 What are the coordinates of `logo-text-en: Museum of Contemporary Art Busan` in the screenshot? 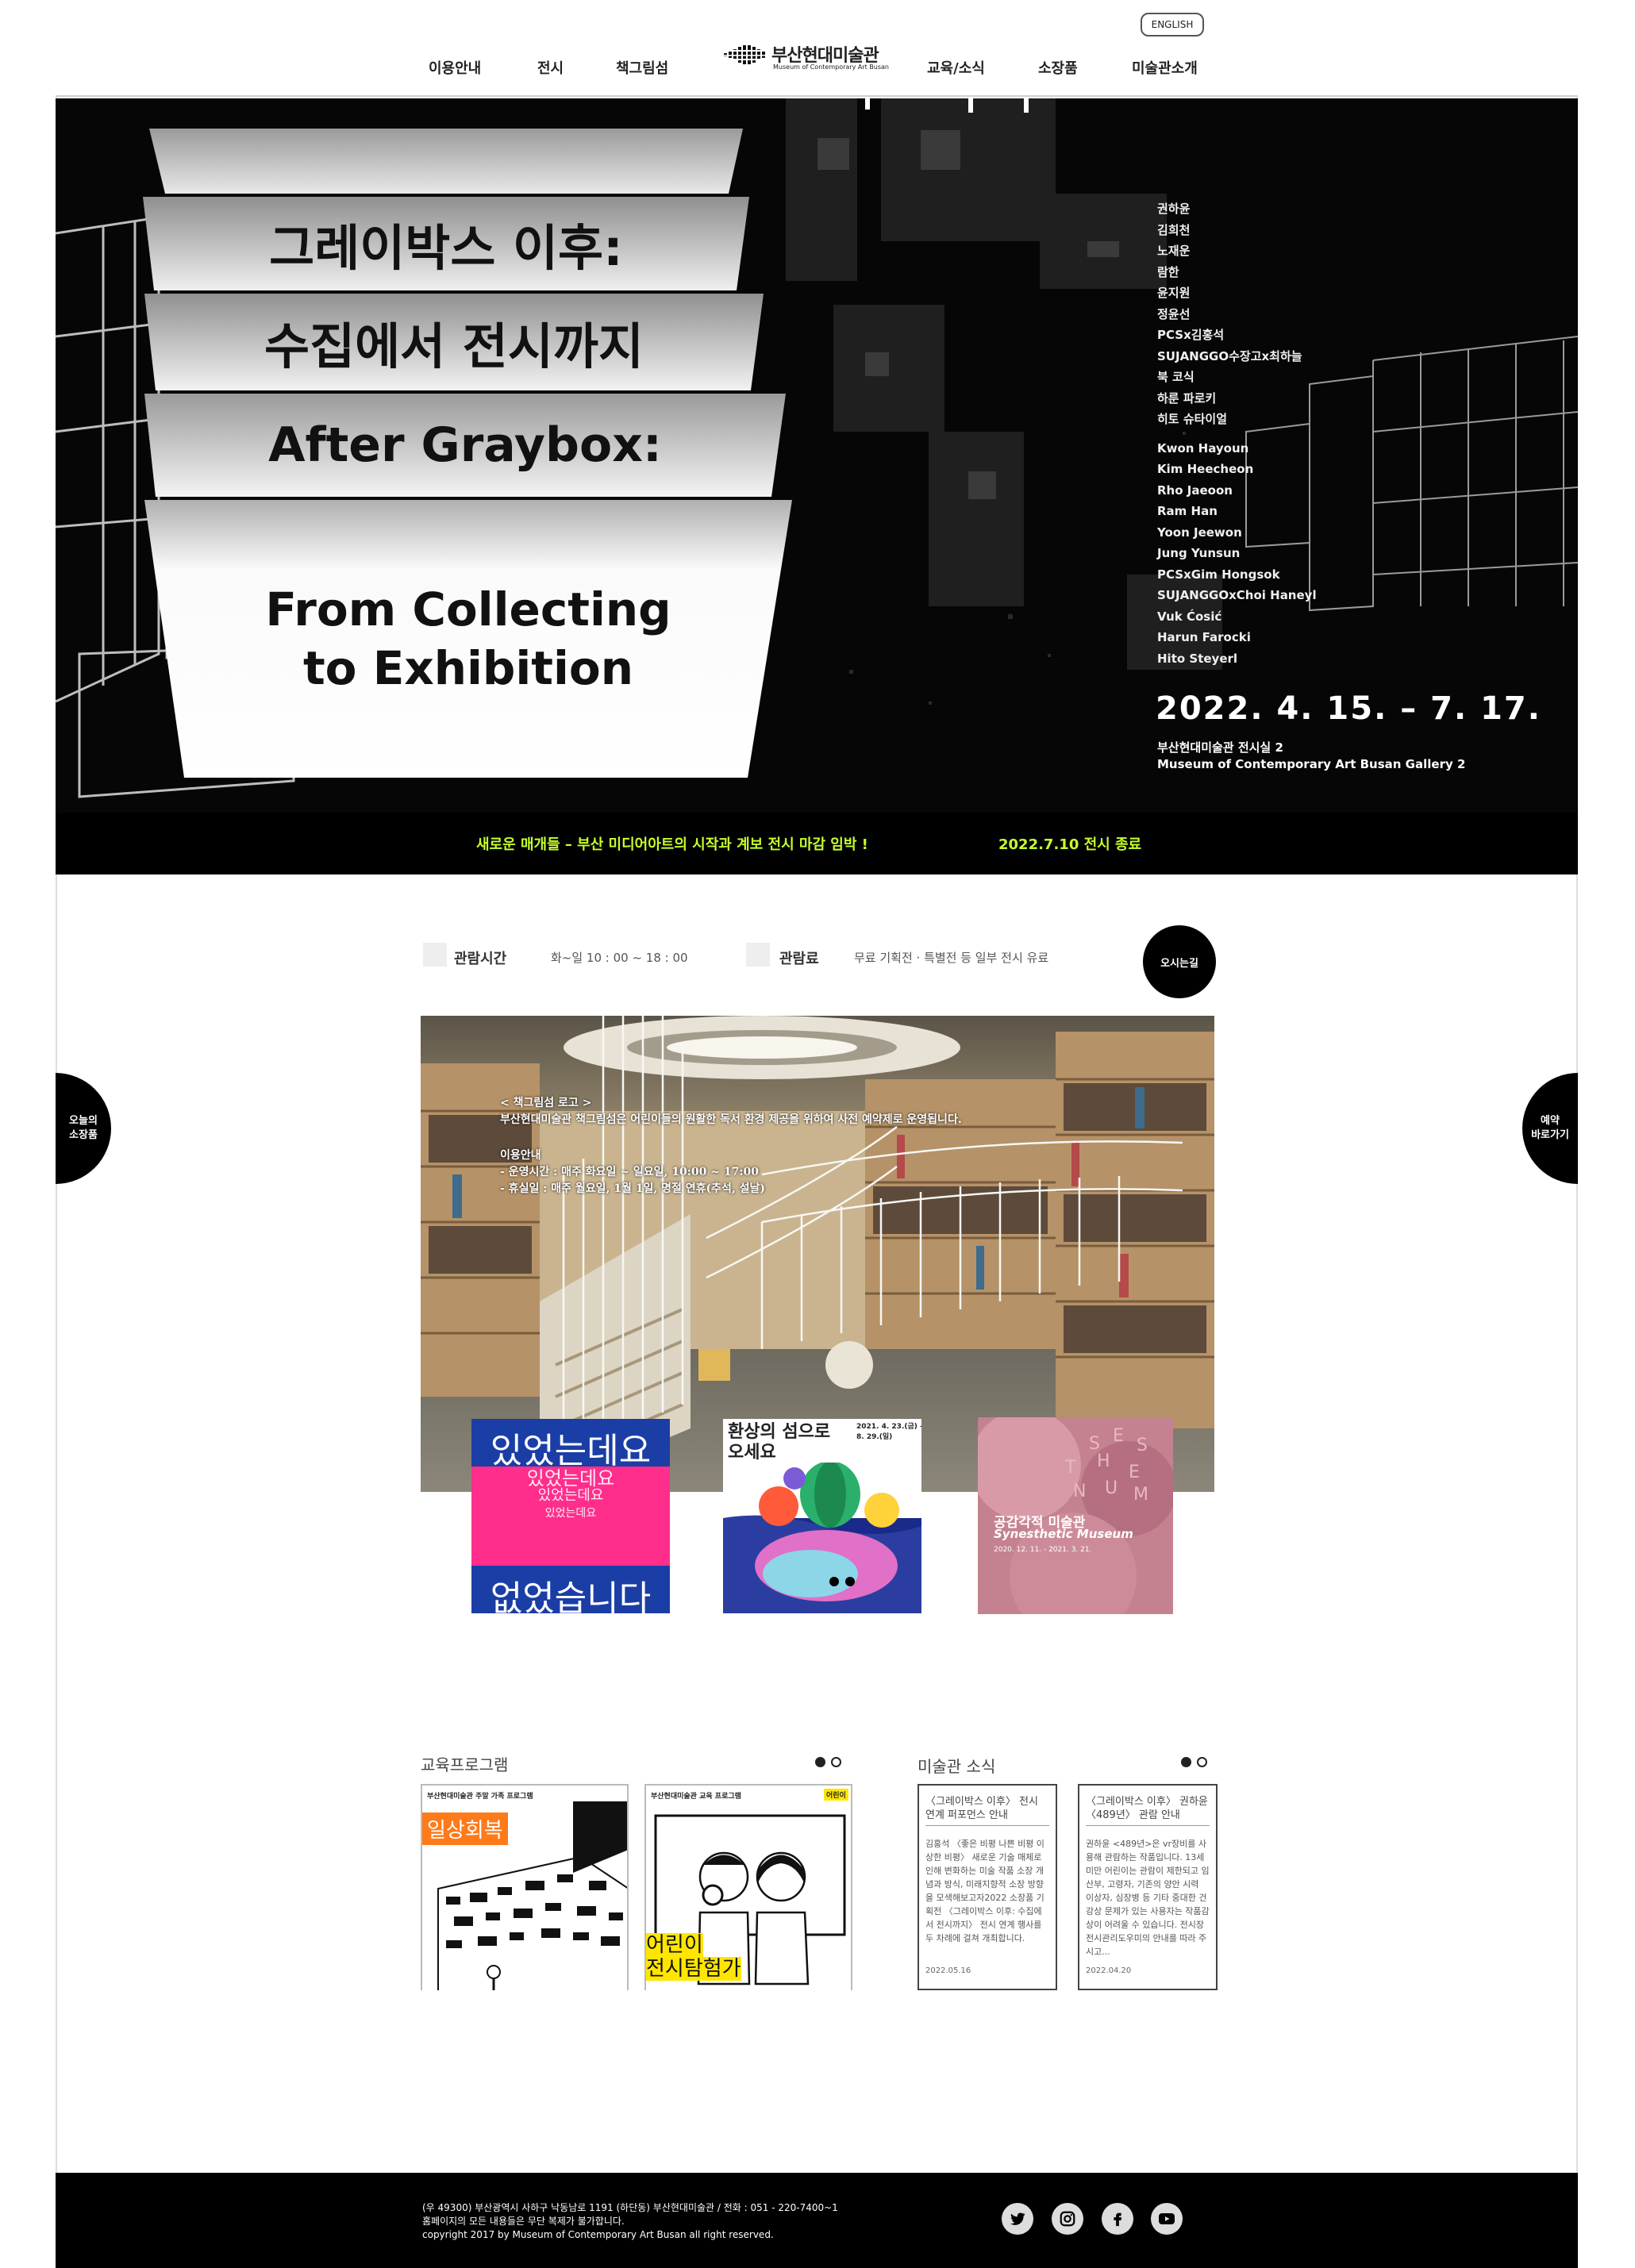 It's located at (831, 67).